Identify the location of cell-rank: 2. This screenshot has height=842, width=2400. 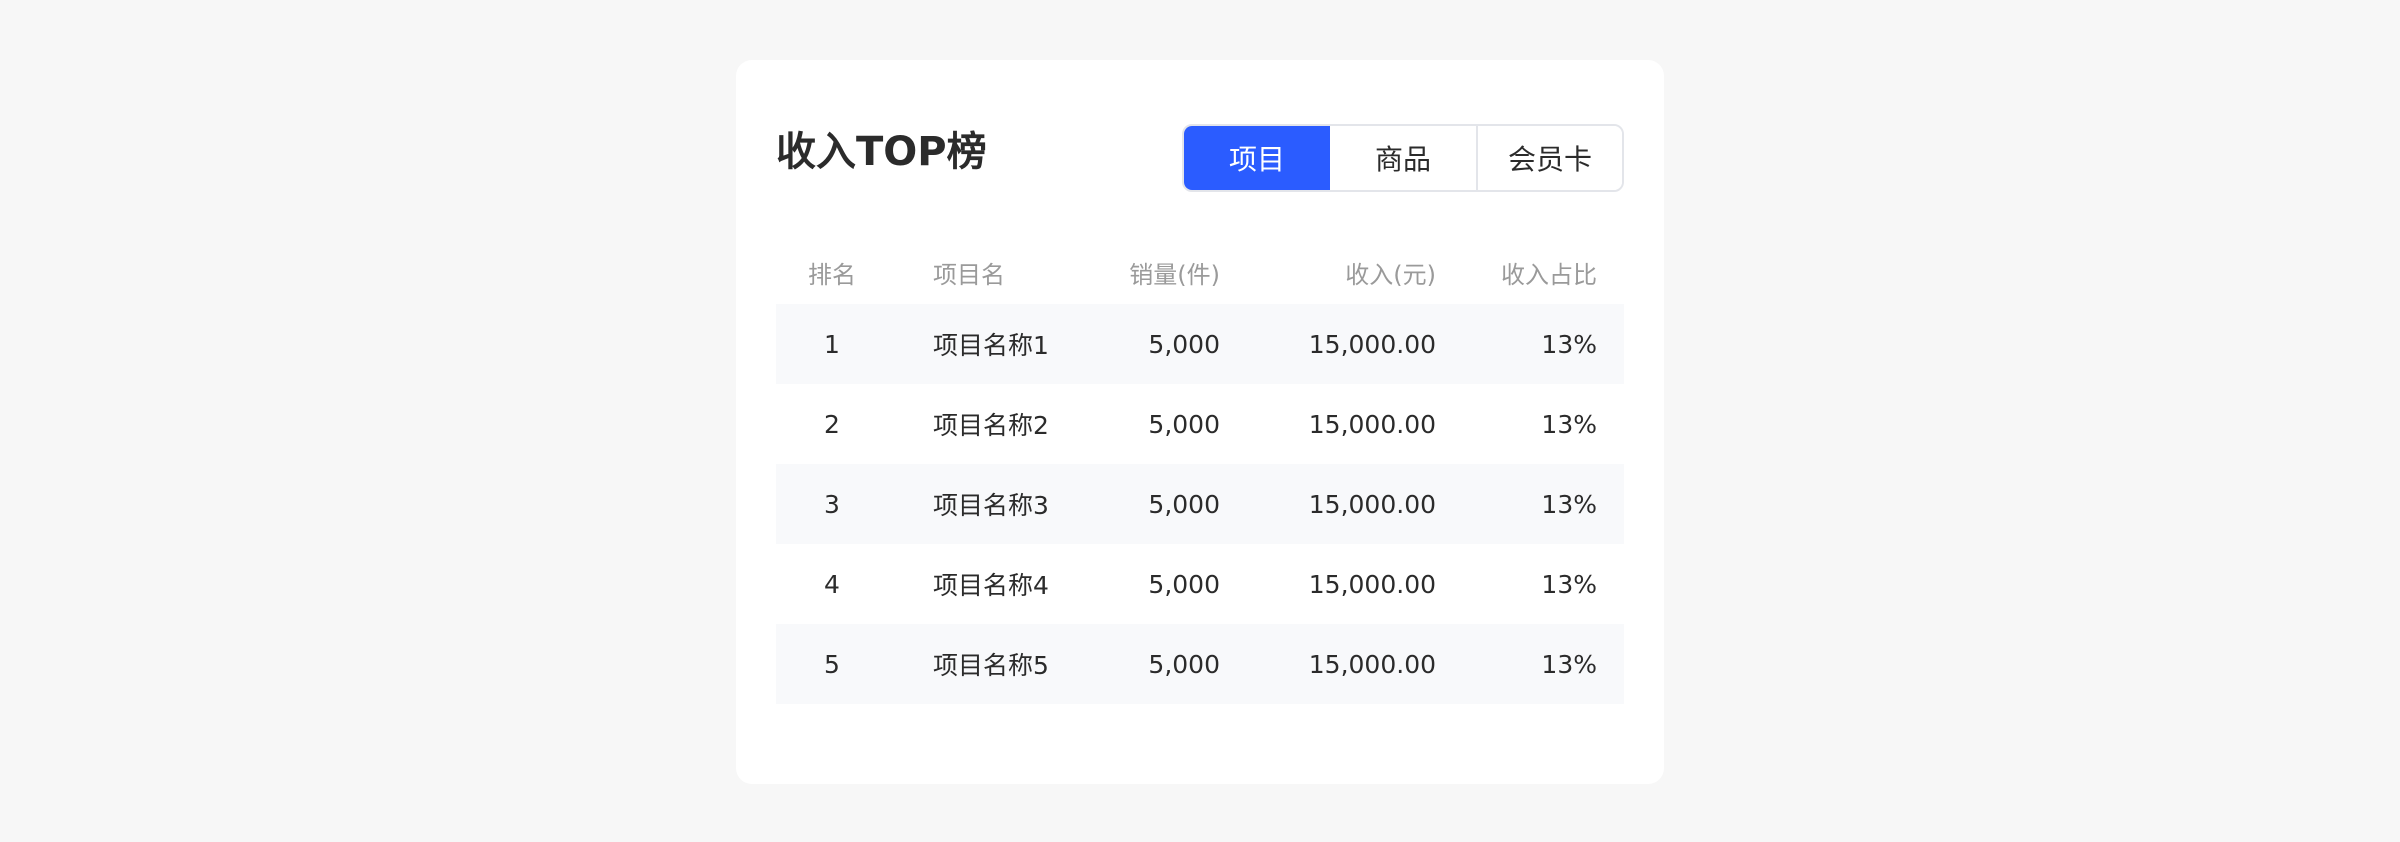
(832, 424).